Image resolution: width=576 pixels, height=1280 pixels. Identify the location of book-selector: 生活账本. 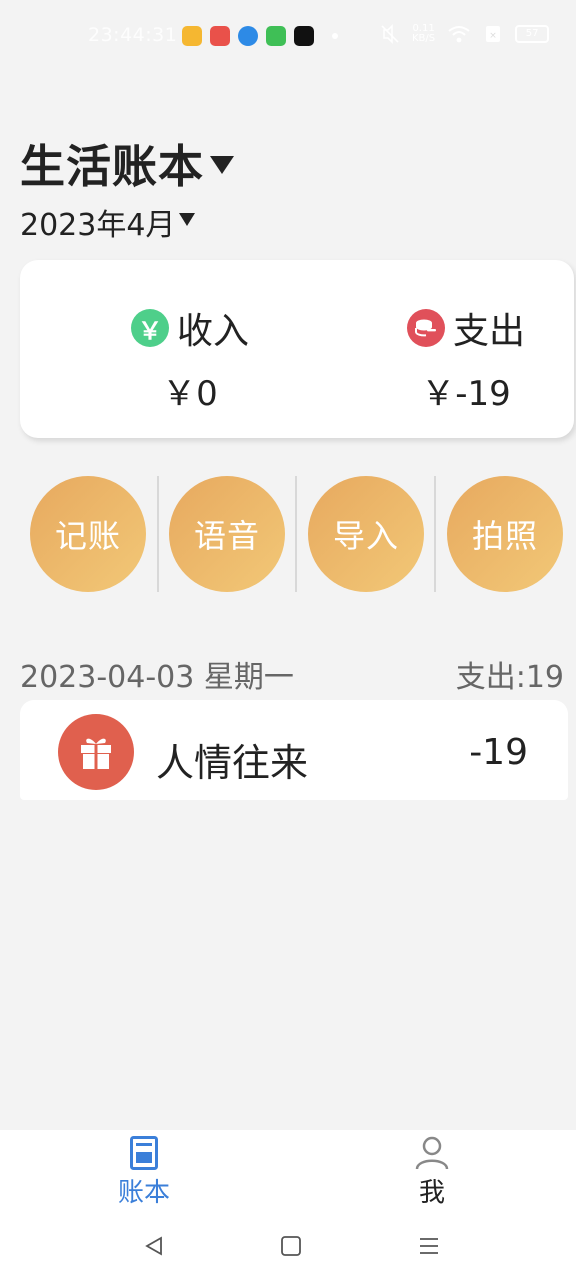
(127, 162).